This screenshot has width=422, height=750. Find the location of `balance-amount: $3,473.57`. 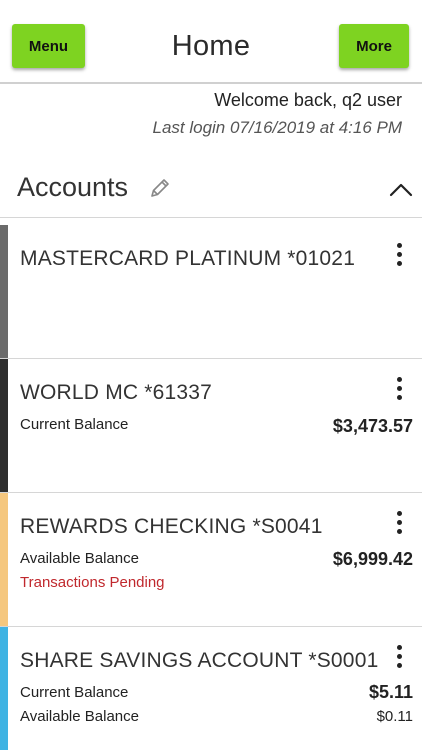

balance-amount: $3,473.57 is located at coordinates (372, 426).